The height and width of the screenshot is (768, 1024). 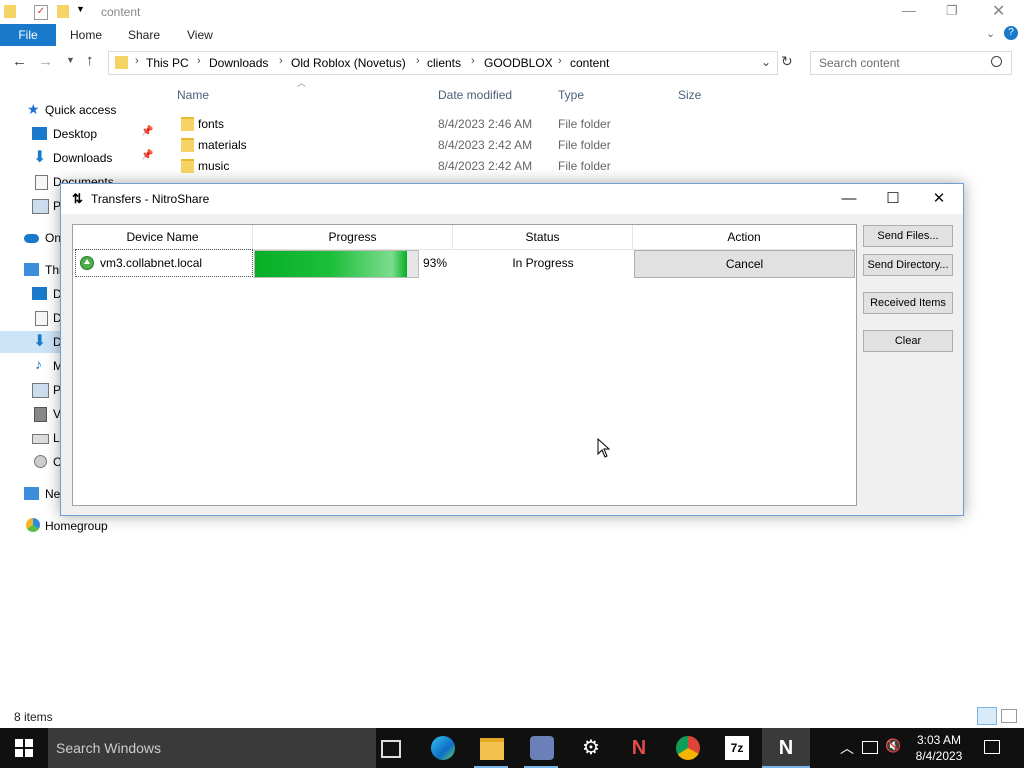 I want to click on nav-quick-access: ★ Quick access, so click(x=75, y=110).